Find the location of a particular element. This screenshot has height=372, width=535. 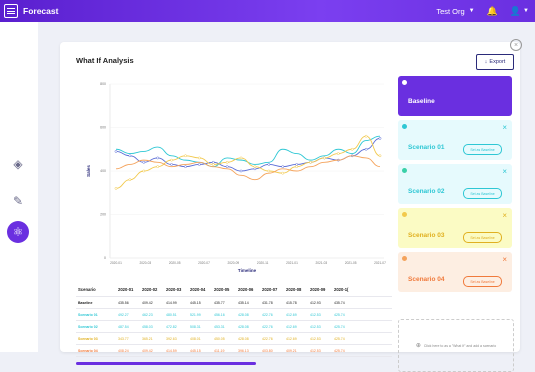

value-cell: 422.76 is located at coordinates (267, 326).